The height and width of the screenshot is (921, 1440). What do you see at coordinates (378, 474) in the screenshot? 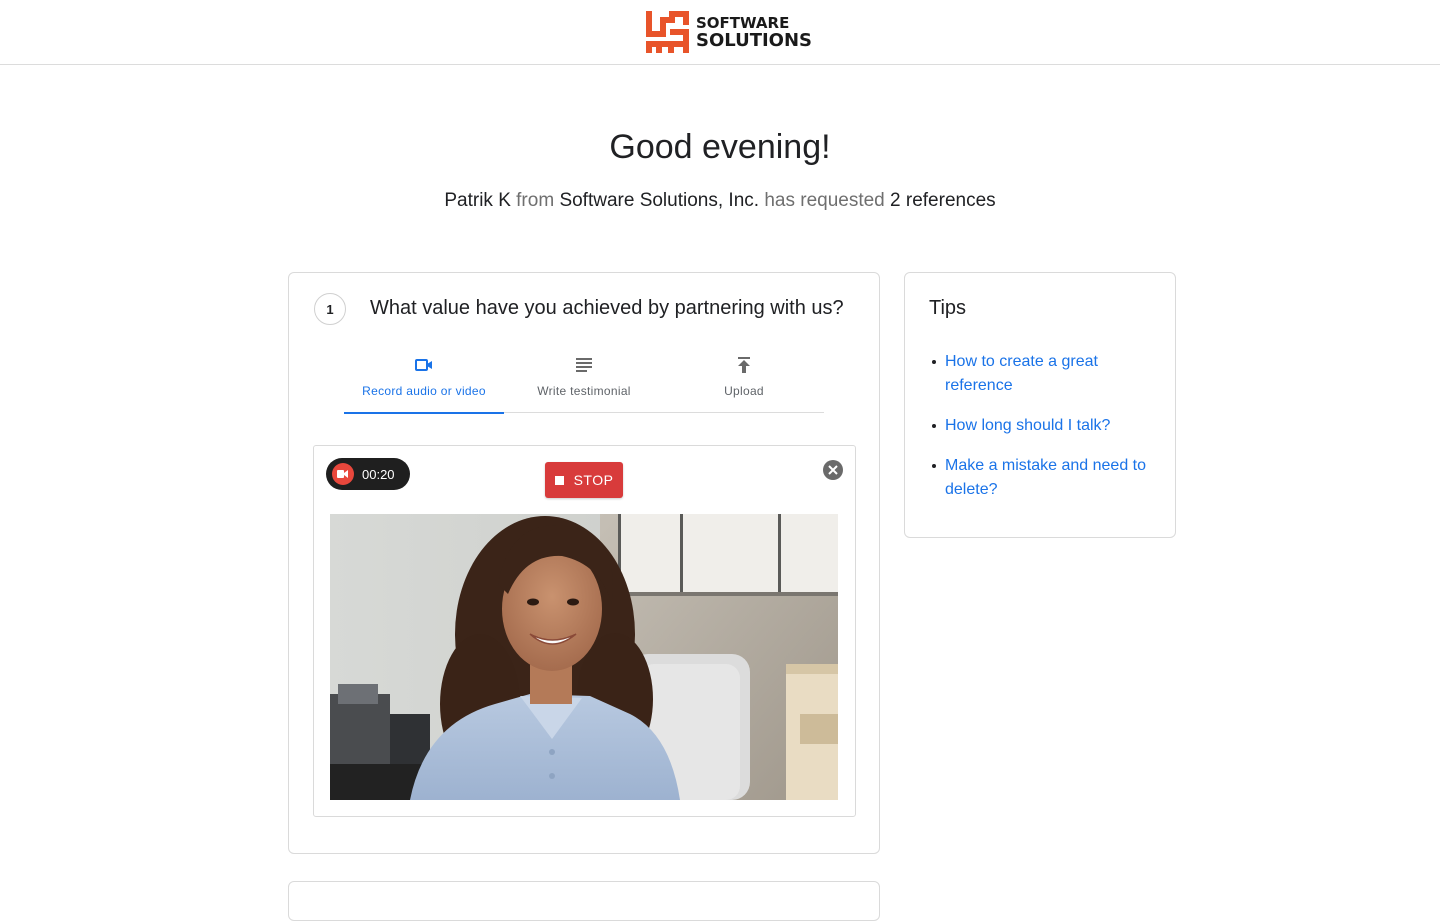
I see `timer-value: 00:20` at bounding box center [378, 474].